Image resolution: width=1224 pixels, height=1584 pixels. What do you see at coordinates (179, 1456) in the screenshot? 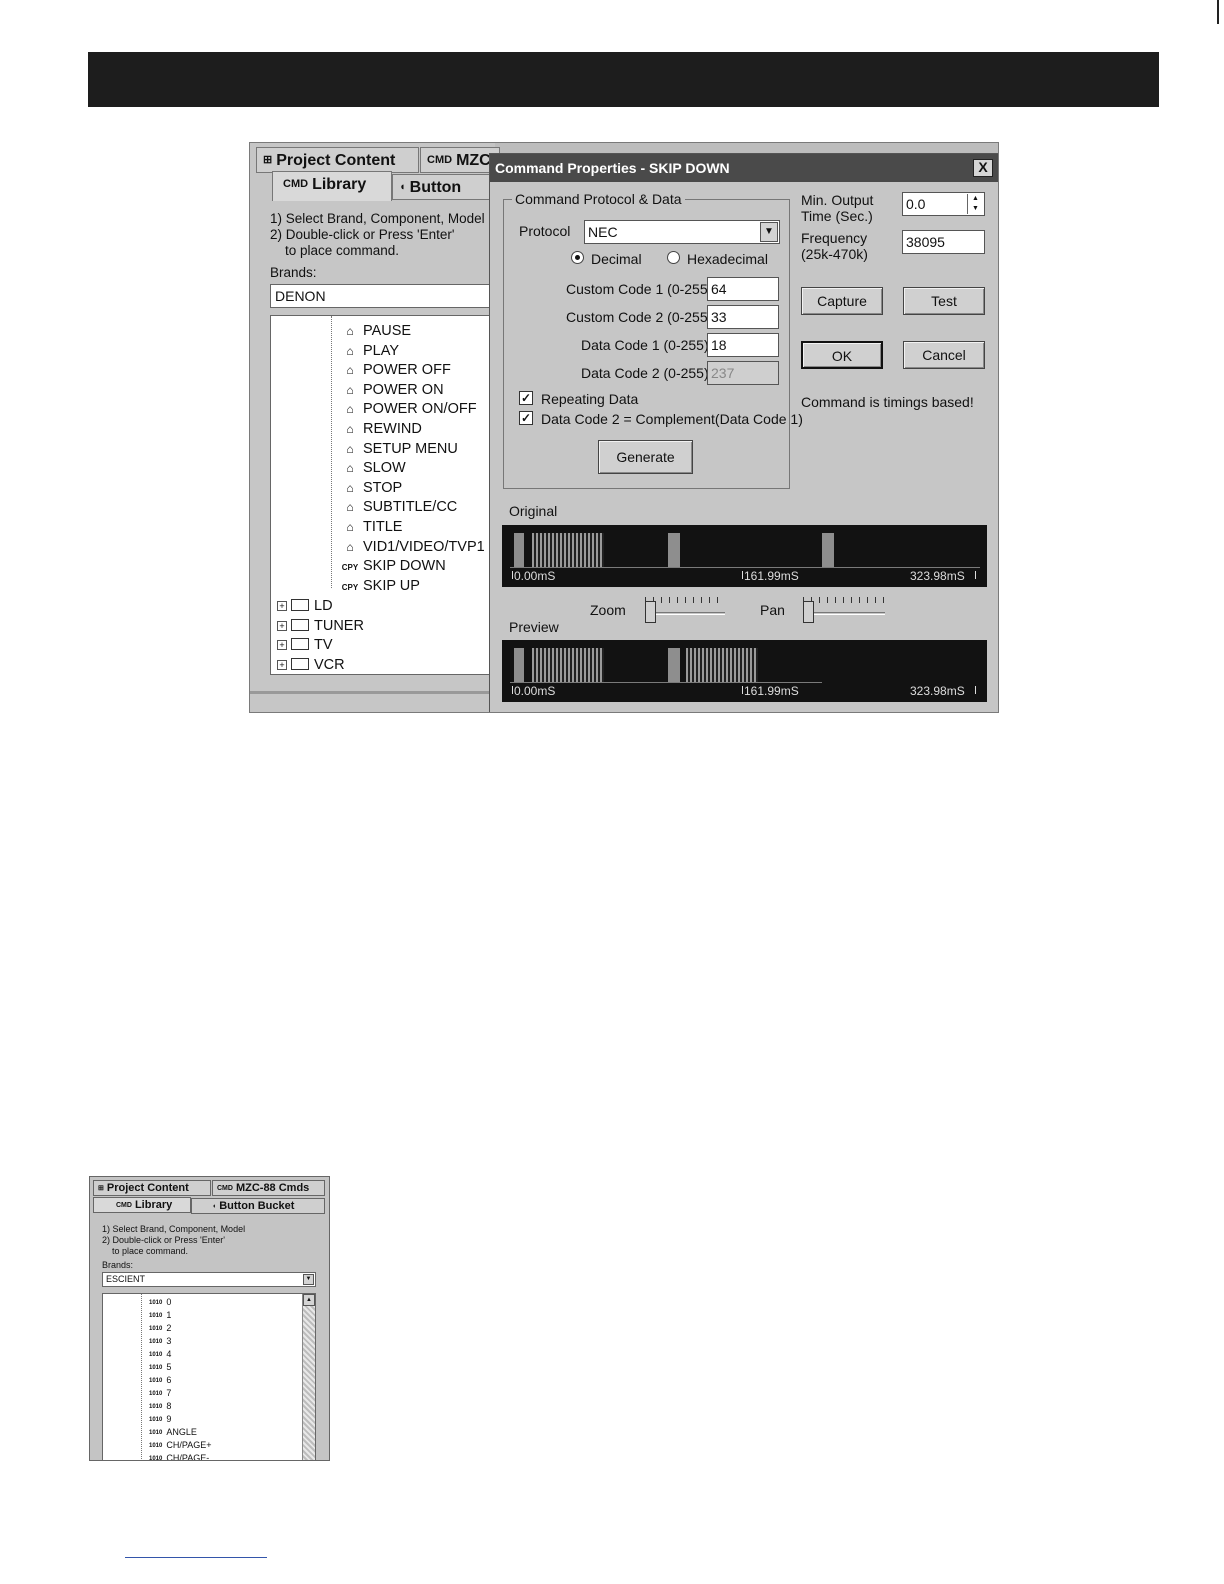
I see `command-item: 1010 CH/PAGE-` at bounding box center [179, 1456].